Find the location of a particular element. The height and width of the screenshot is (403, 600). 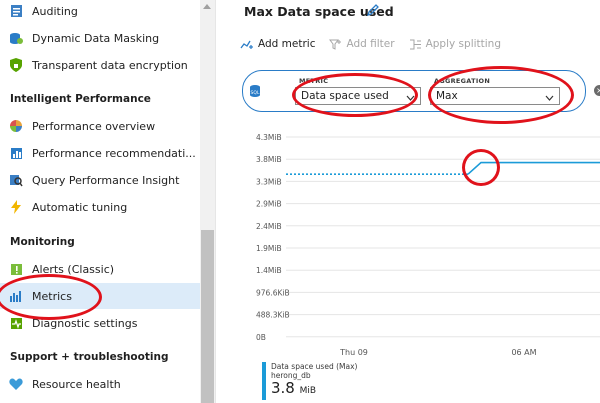

chart-toolbar: Add metric Add filter Apply splitting is located at coordinates (377, 44).